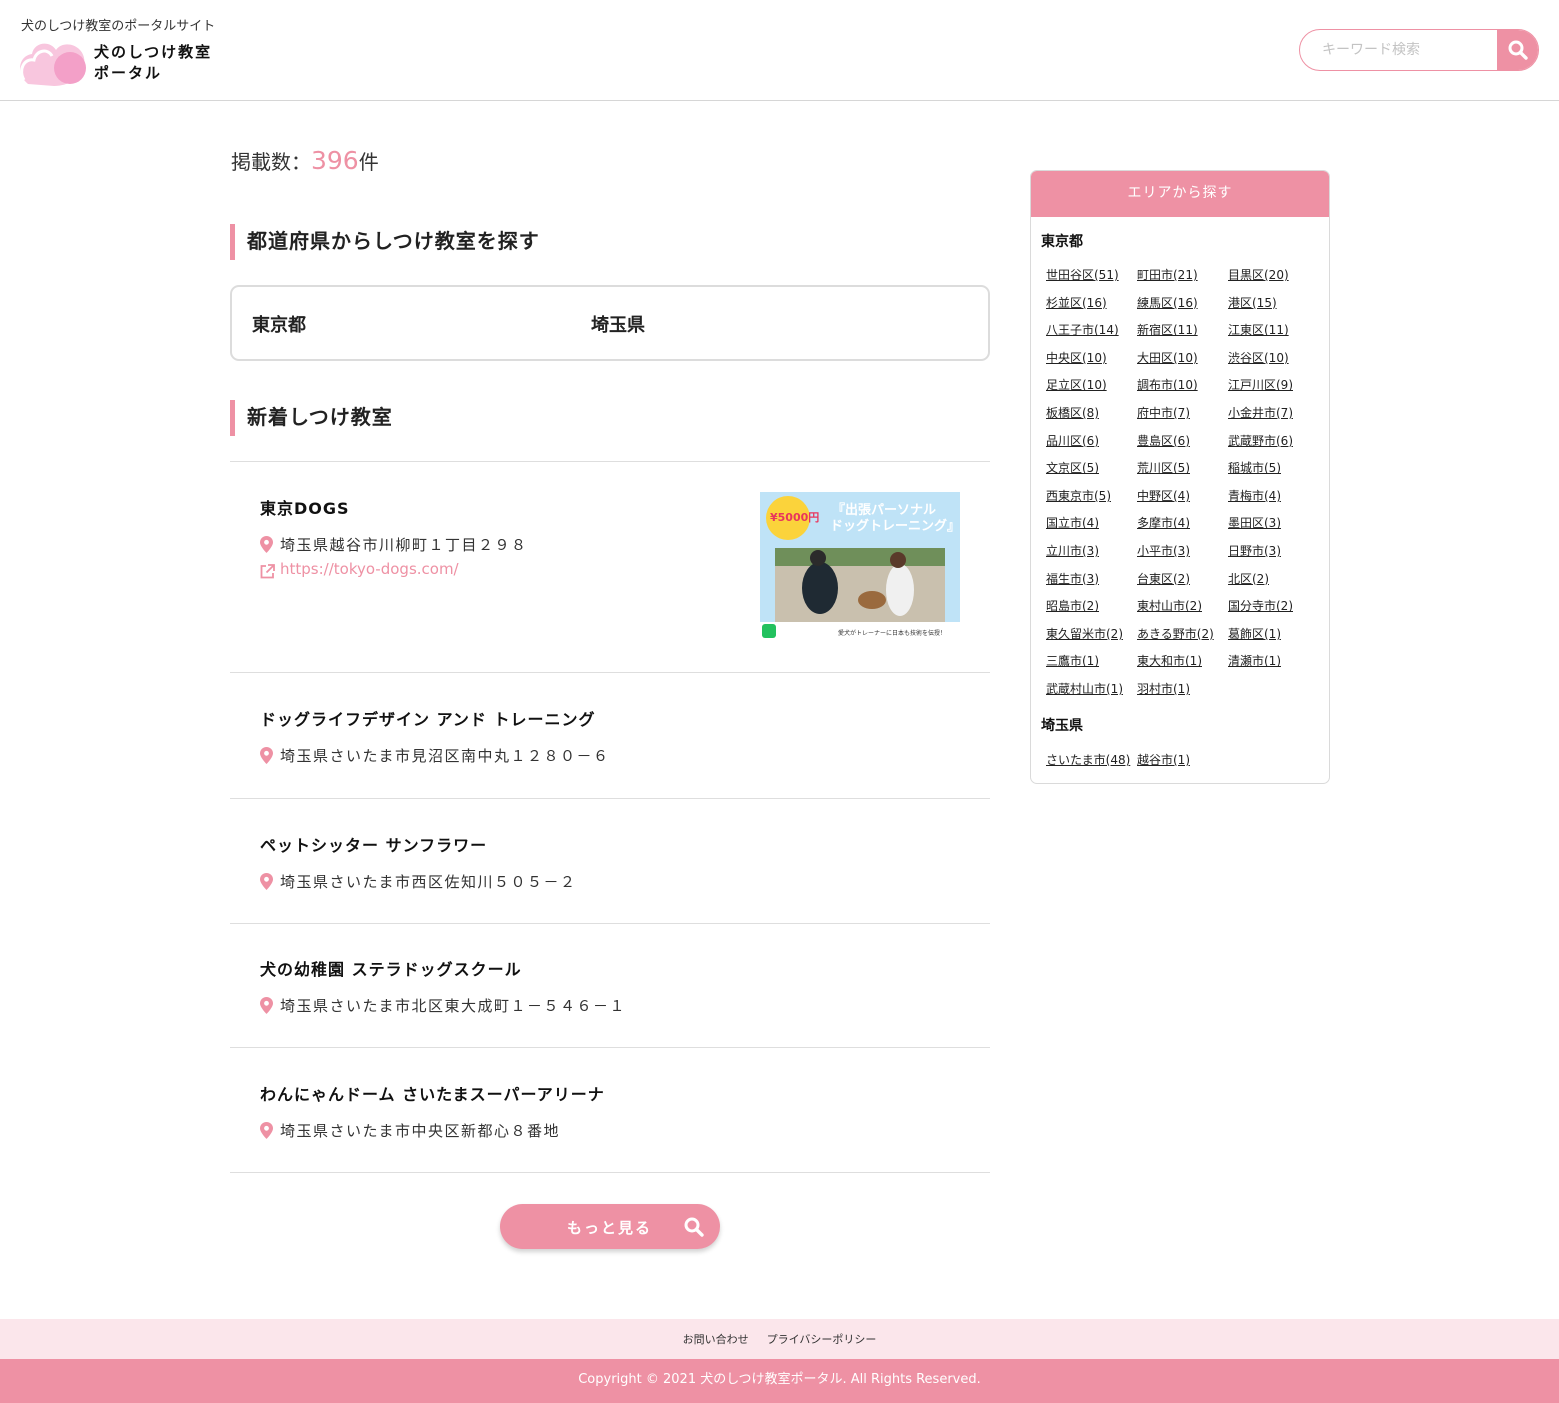  I want to click on sidebar-pref-tokyo: 東京都, so click(1062, 242).